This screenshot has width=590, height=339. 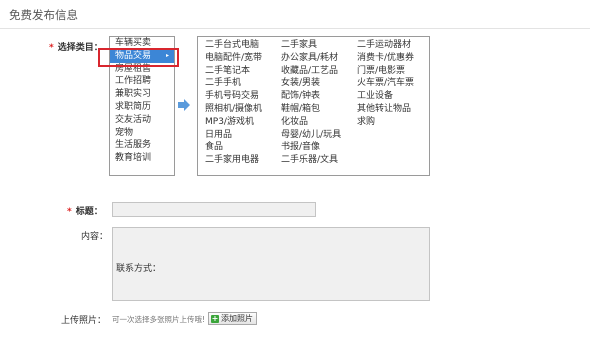 I want to click on subcategory-item: 照相机/摄像机, so click(x=233, y=109).